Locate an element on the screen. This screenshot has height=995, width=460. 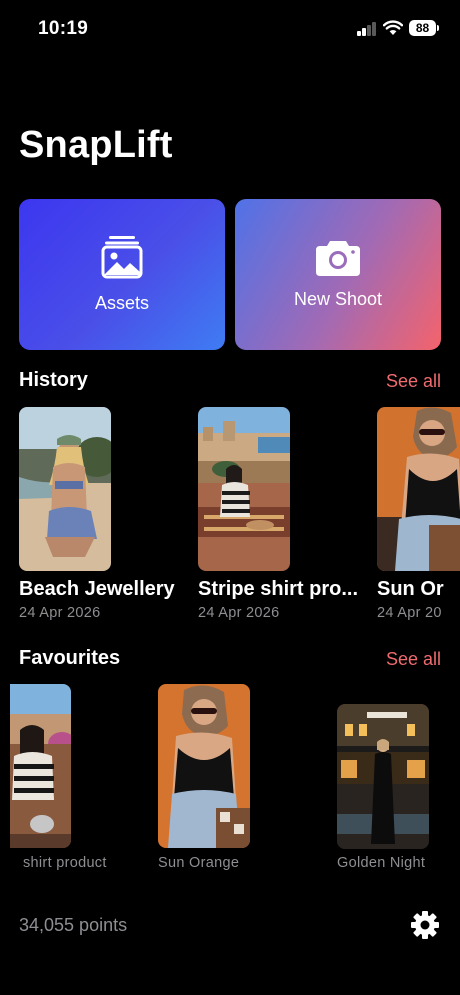
favourite-item-caption: shirt product is located at coordinates (65, 863).